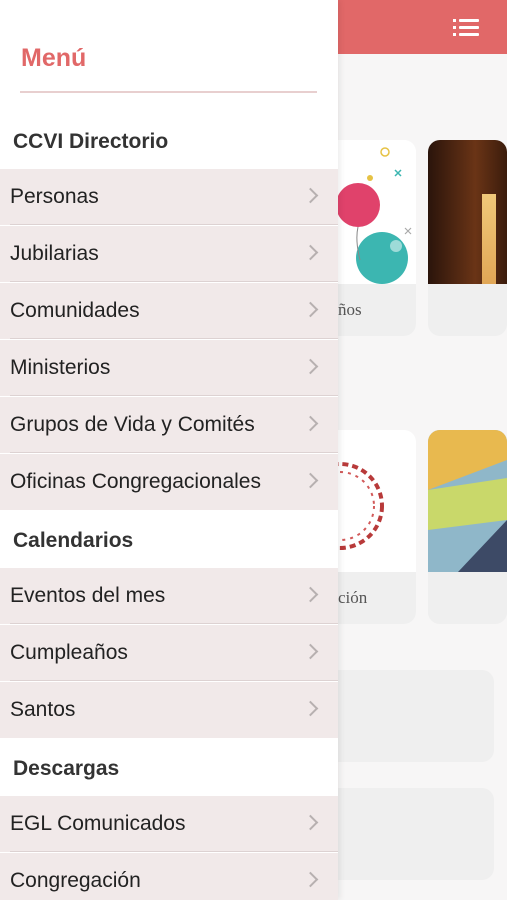 The height and width of the screenshot is (900, 507). Describe the element at coordinates (169, 876) in the screenshot. I see `menu-item-congregacion: Congregación` at that location.